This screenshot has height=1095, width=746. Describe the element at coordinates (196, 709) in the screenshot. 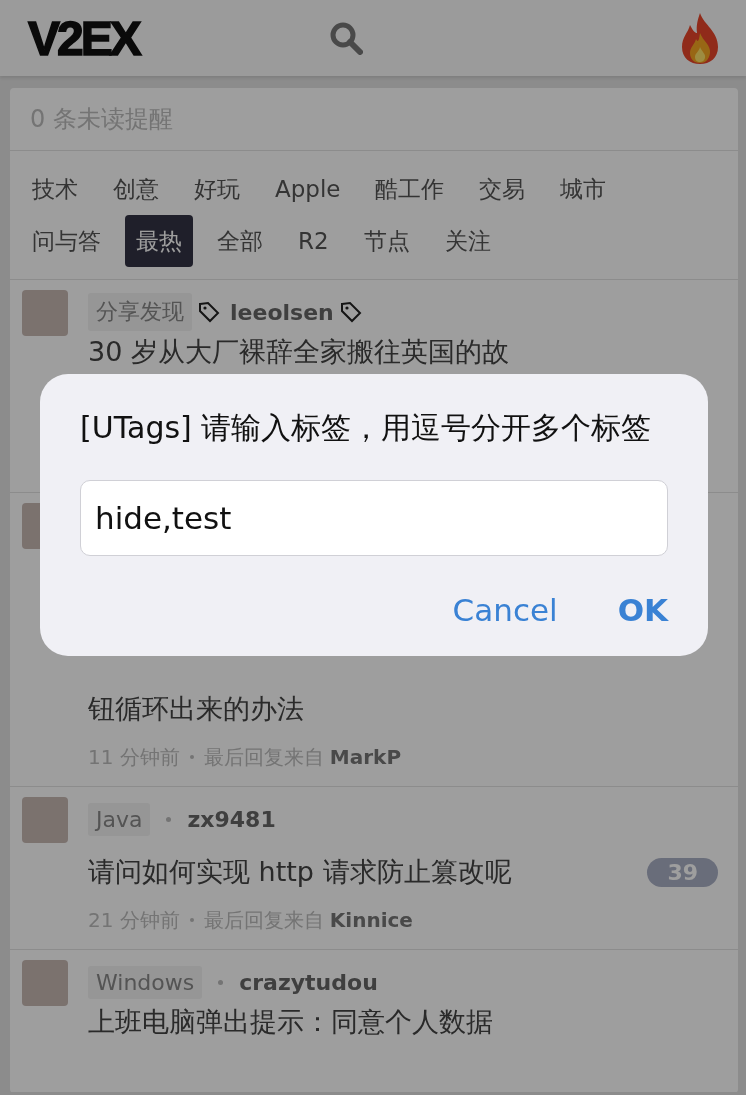

I see `topic-title: 钮循环出来的办法` at that location.